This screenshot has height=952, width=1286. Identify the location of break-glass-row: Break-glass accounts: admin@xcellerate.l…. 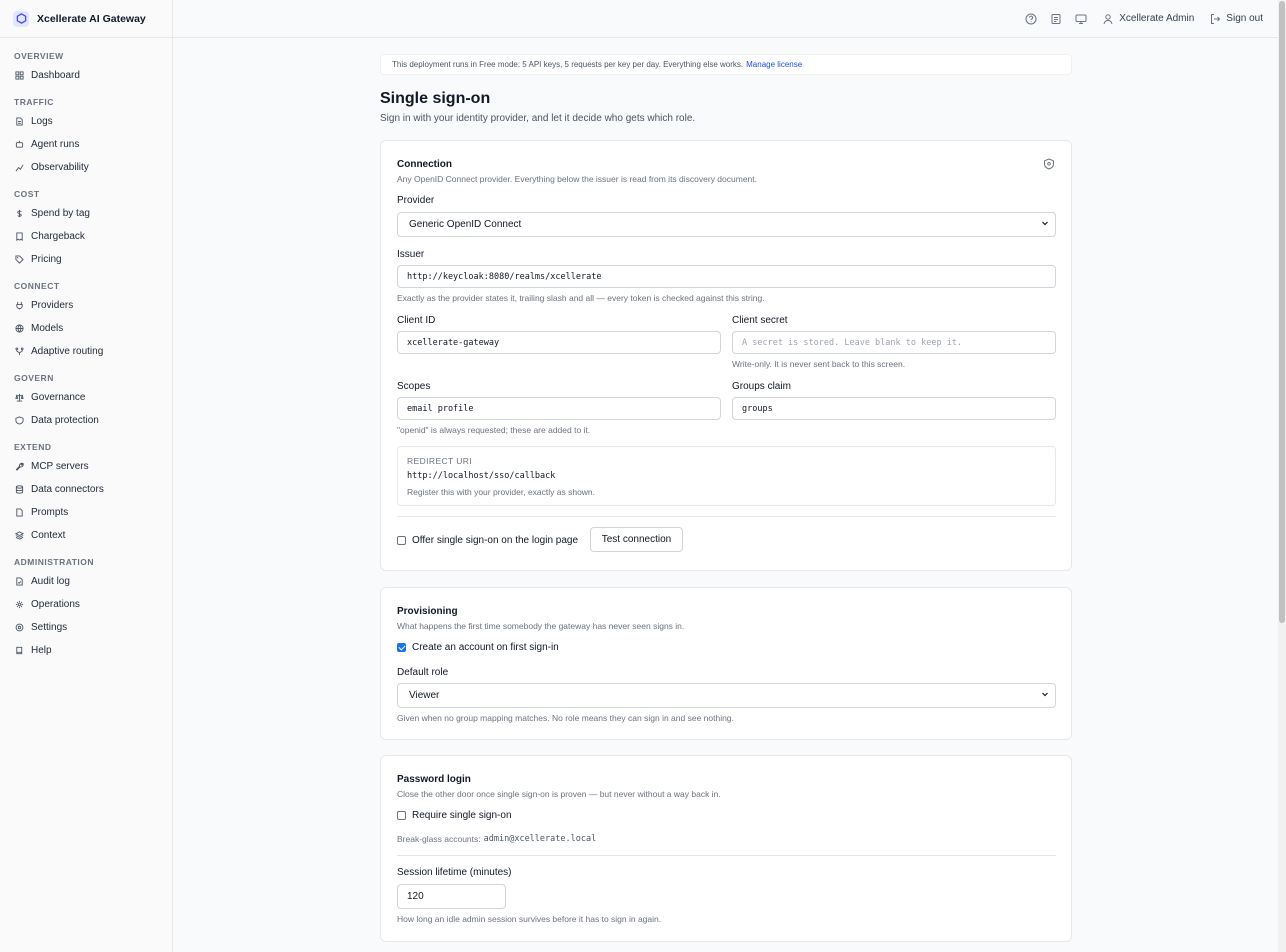
(496, 839).